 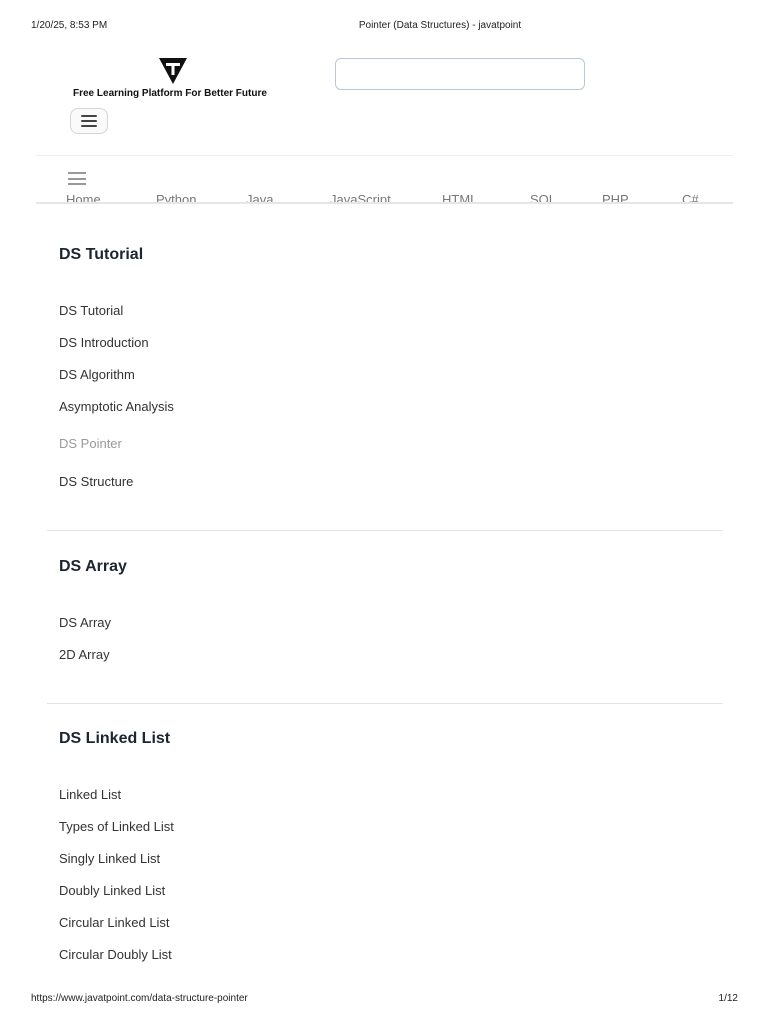 What do you see at coordinates (93, 566) in the screenshot?
I see `section-heading: DS Array` at bounding box center [93, 566].